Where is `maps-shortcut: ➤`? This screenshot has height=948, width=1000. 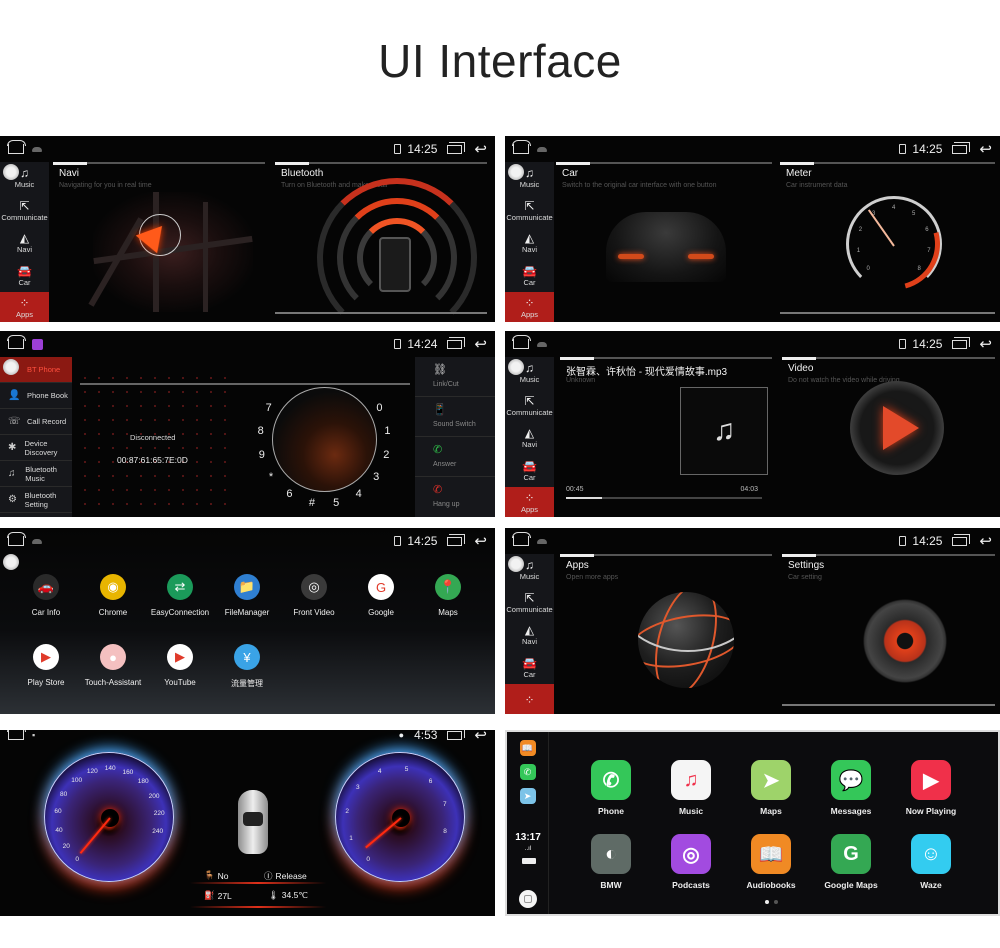 maps-shortcut: ➤ is located at coordinates (527, 796).